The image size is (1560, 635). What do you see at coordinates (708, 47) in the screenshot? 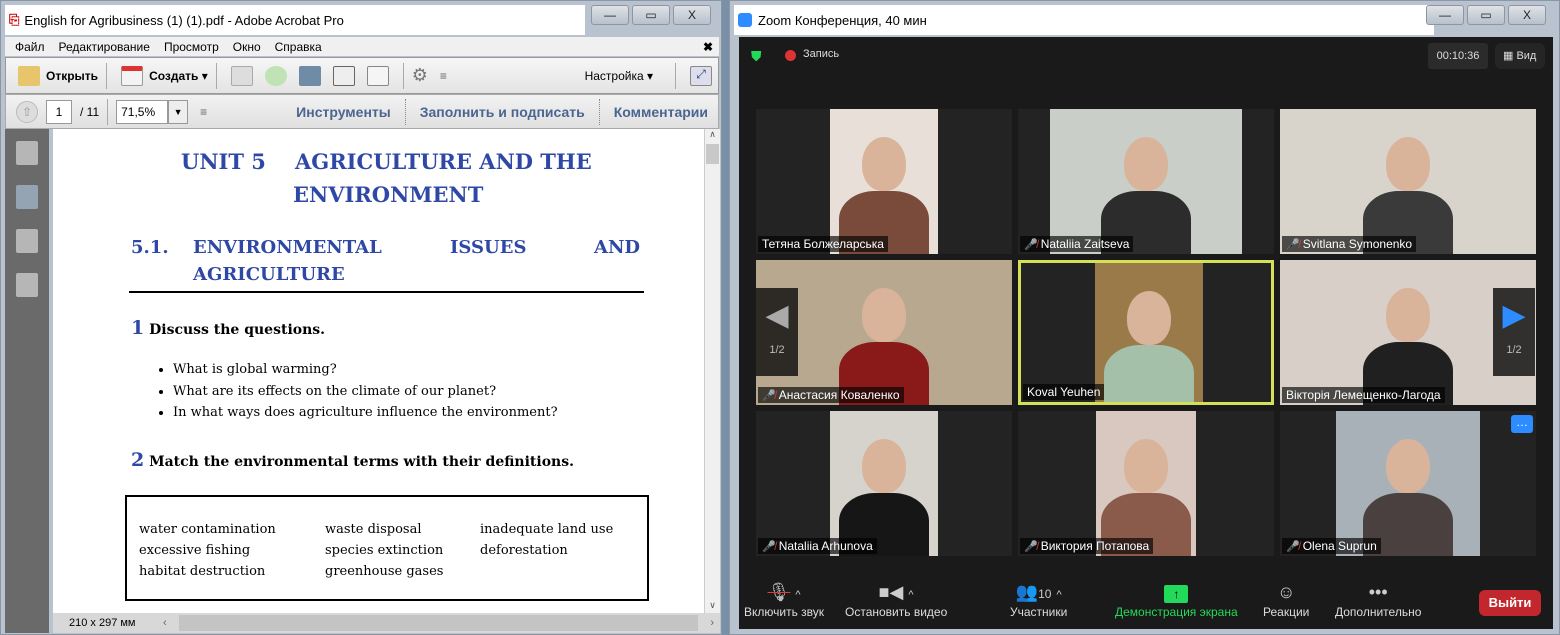
I see `close-doc-icon: ✖` at bounding box center [708, 47].